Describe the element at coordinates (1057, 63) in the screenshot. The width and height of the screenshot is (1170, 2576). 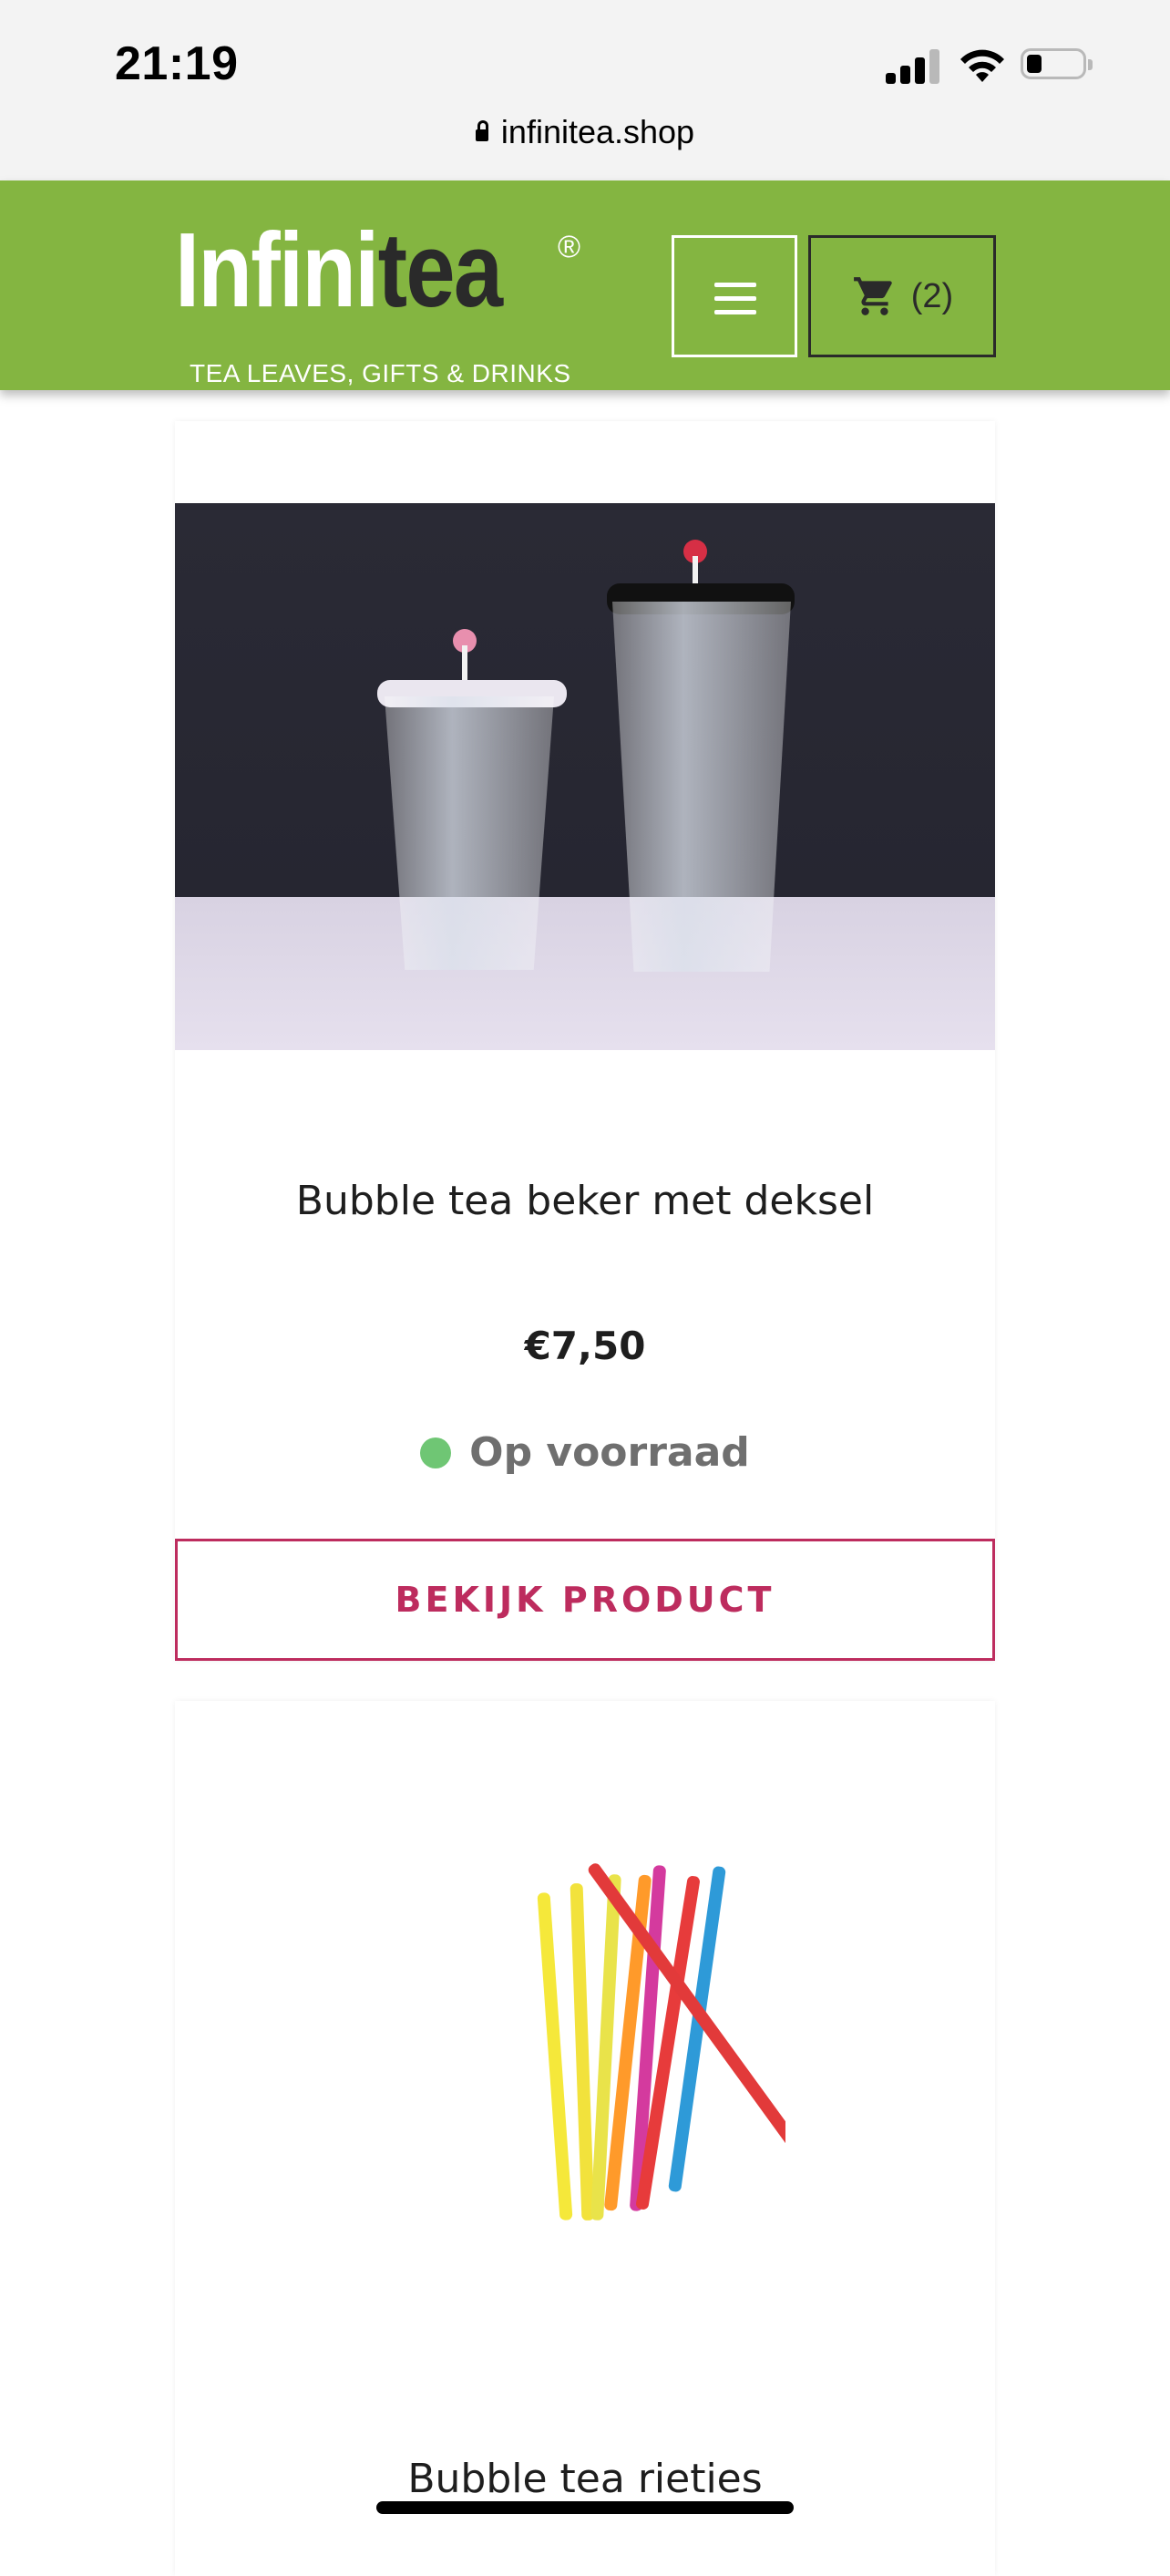
I see `battery-icon` at that location.